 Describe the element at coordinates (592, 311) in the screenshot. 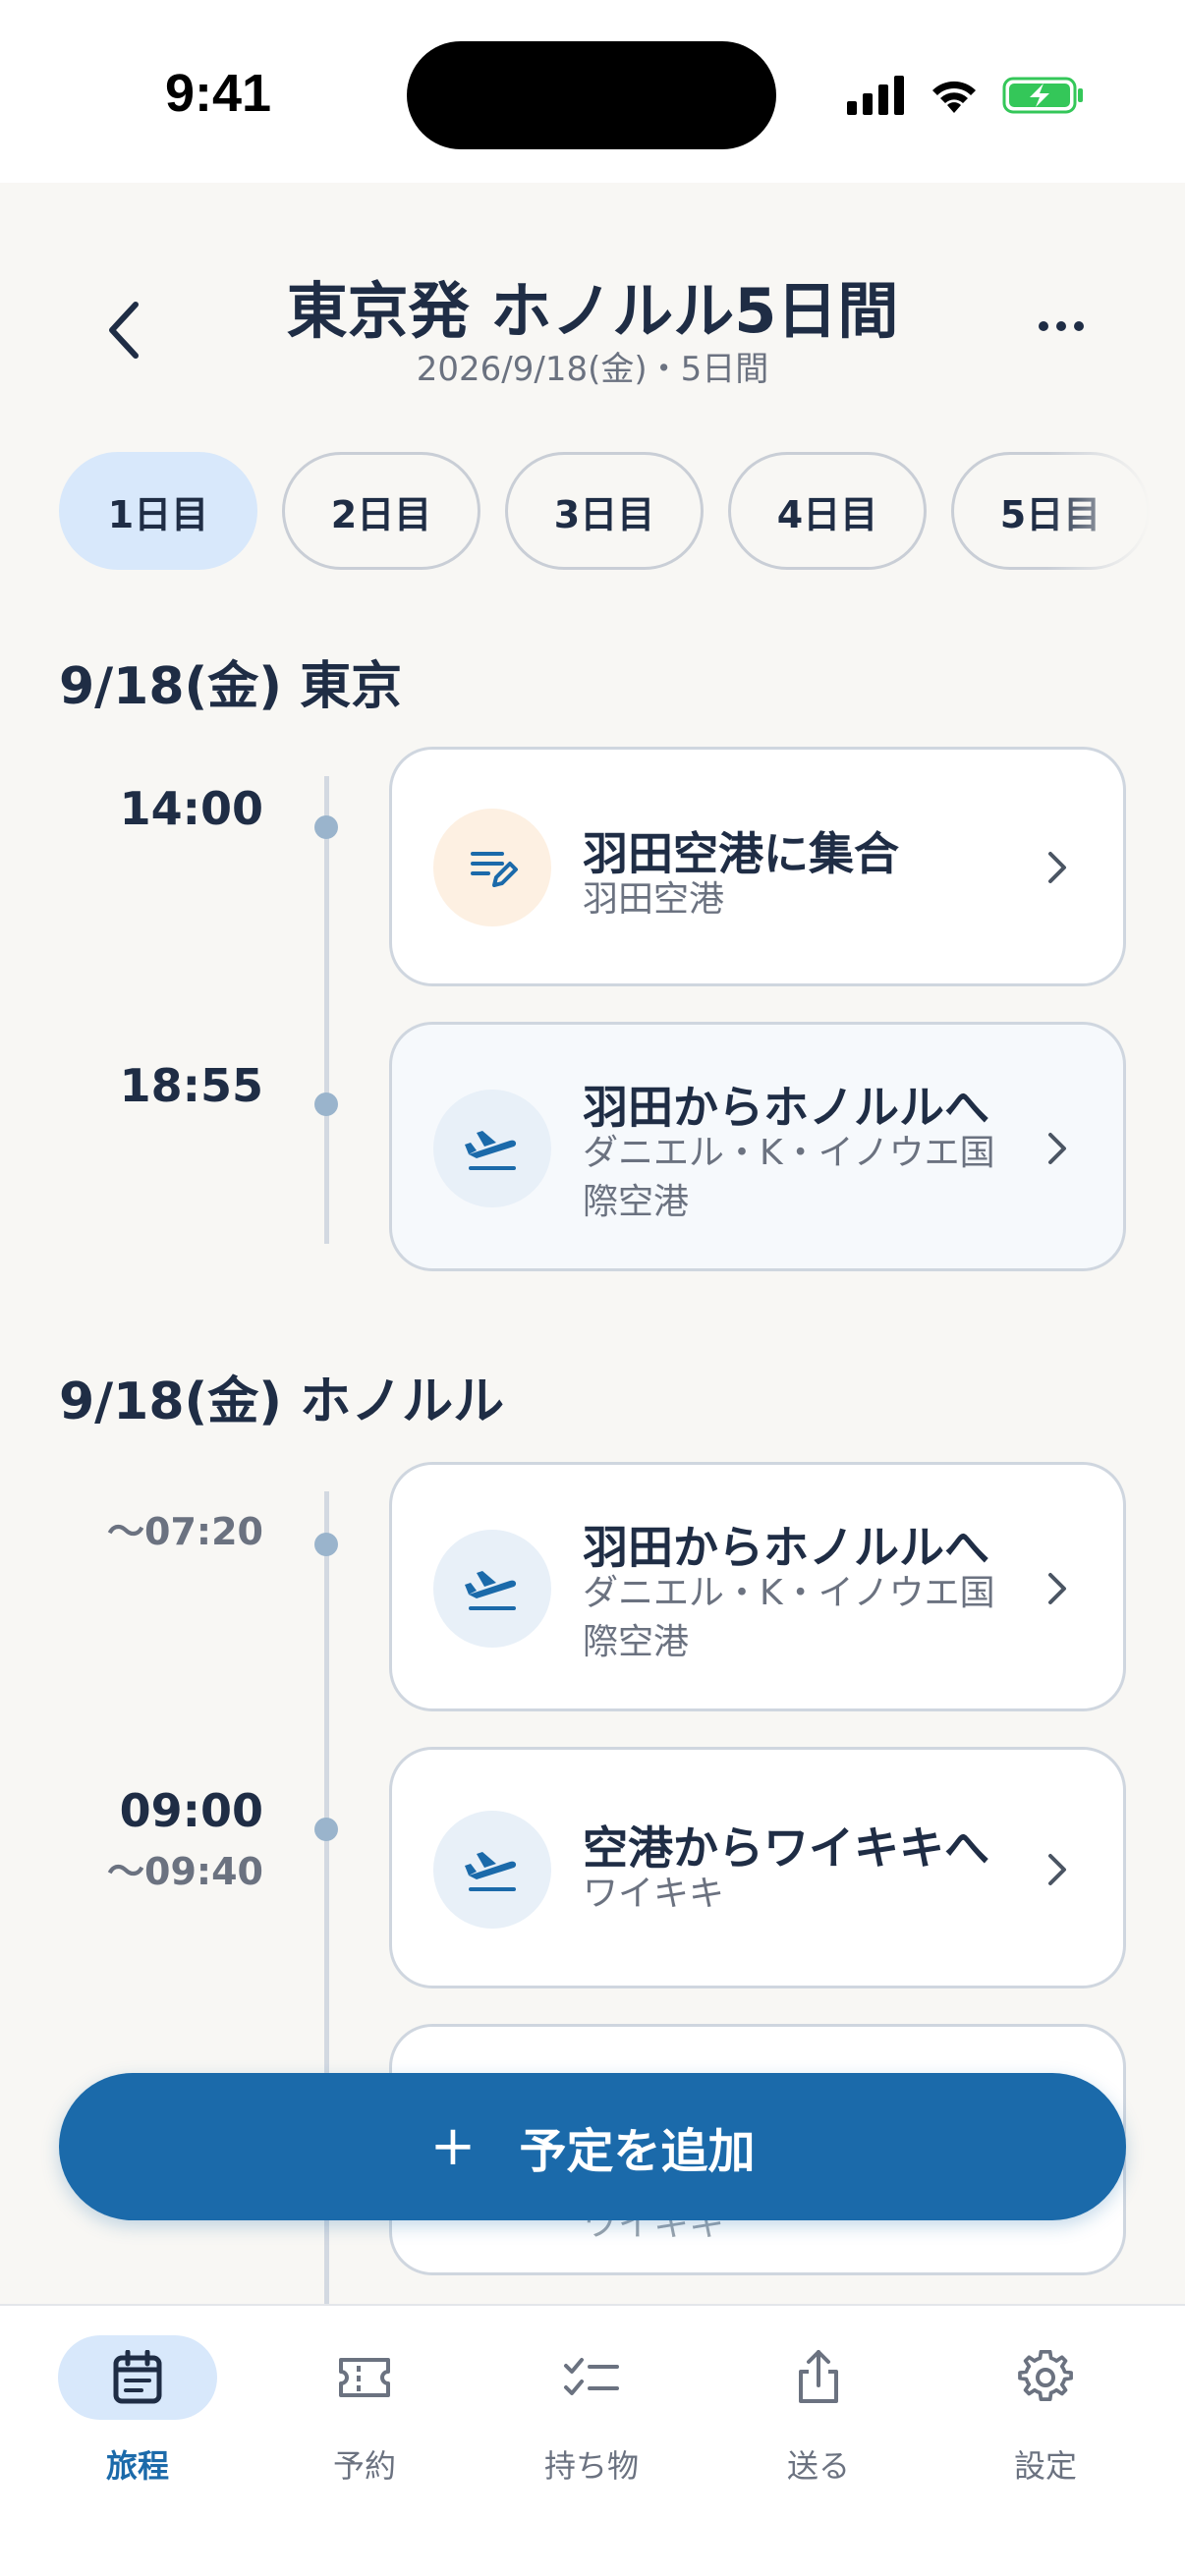

I see `page-title: 東京発 ホノルル5日間` at that location.